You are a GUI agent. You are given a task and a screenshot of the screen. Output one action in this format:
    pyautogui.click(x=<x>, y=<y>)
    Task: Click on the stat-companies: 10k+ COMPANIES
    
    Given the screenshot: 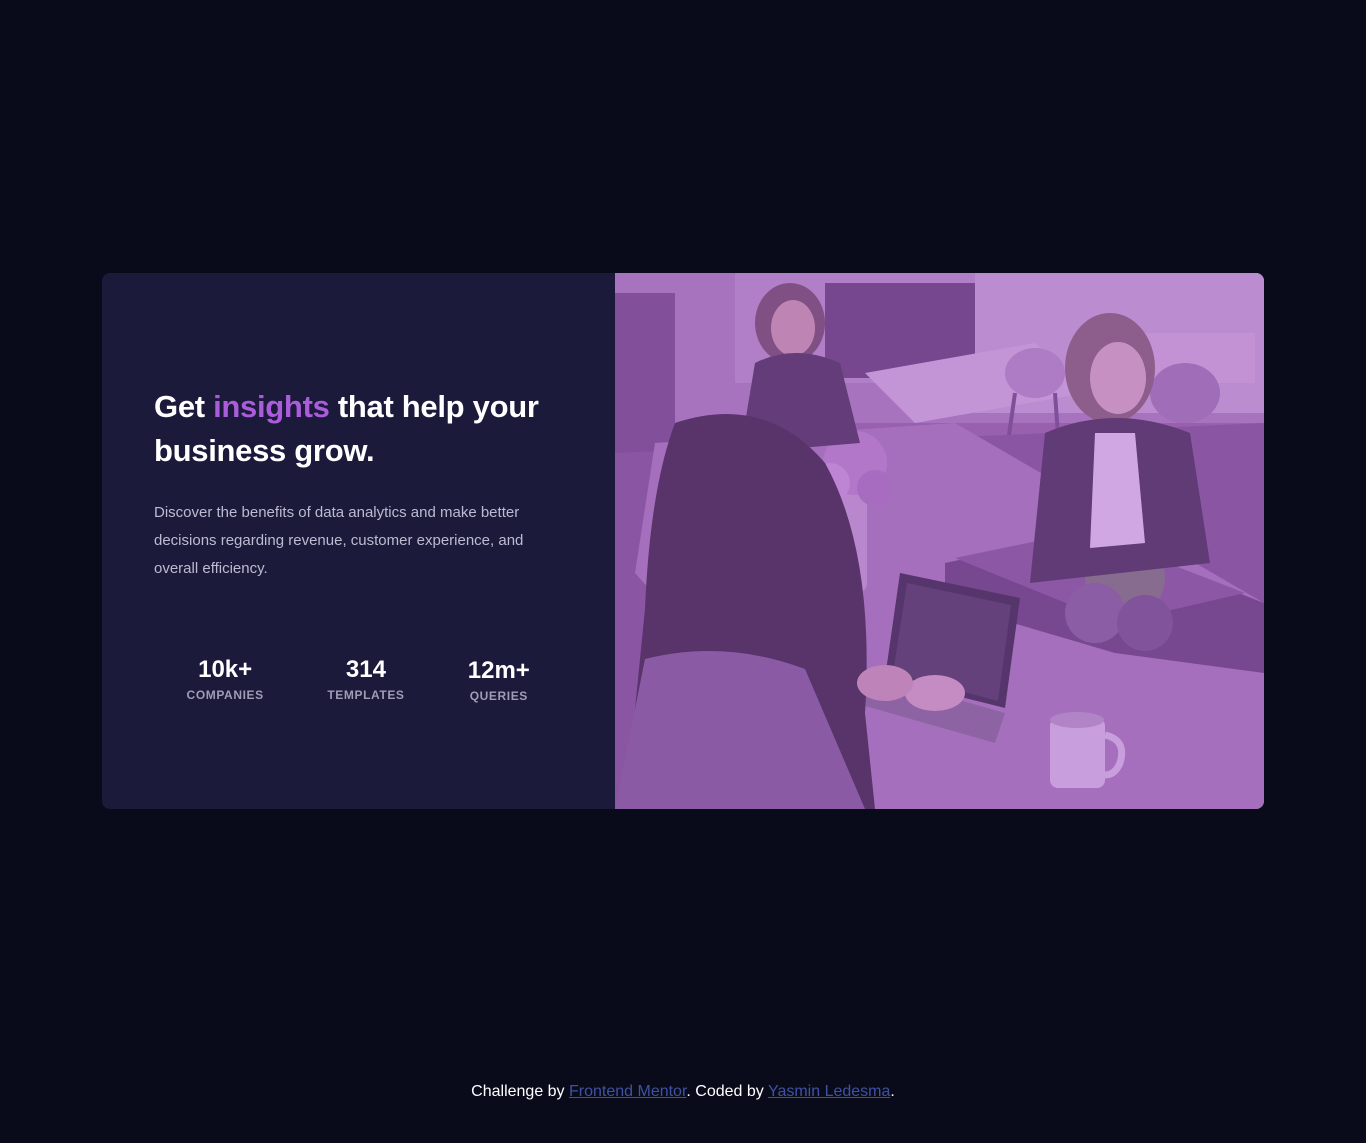 What is the action you would take?
    pyautogui.click(x=225, y=678)
    